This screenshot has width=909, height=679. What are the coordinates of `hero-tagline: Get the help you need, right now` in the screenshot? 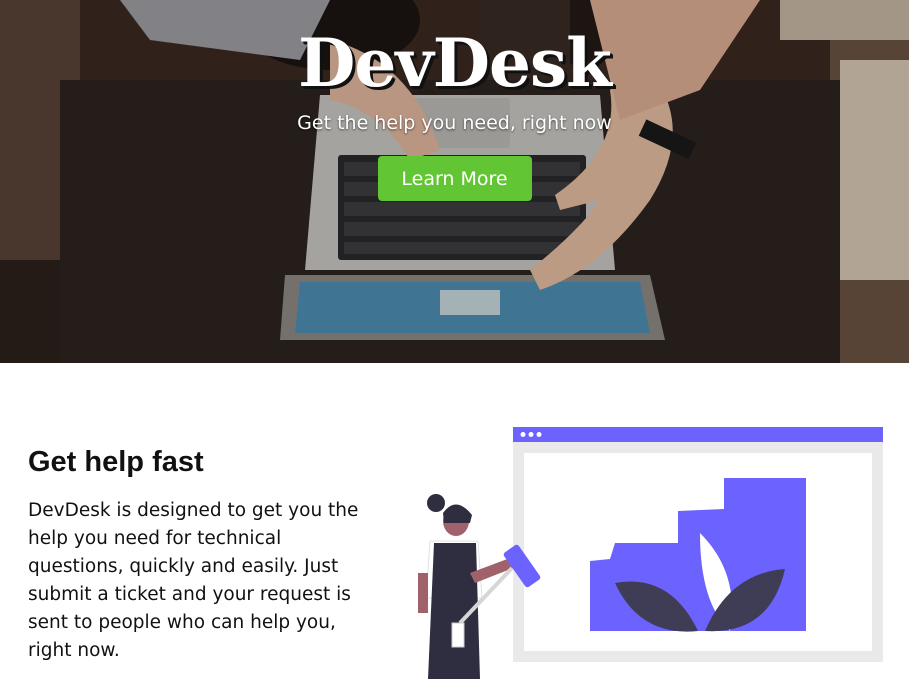 It's located at (454, 123).